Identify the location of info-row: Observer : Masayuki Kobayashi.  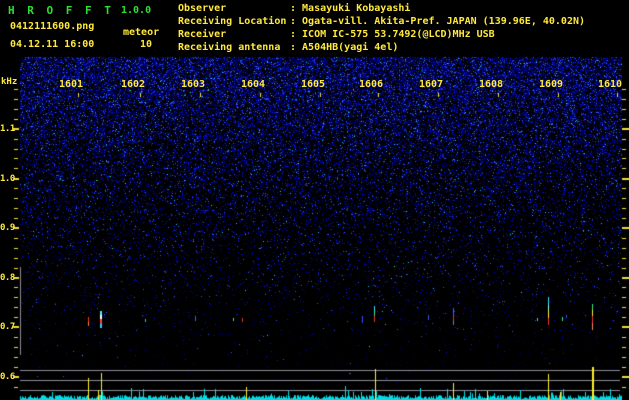
(381, 9).